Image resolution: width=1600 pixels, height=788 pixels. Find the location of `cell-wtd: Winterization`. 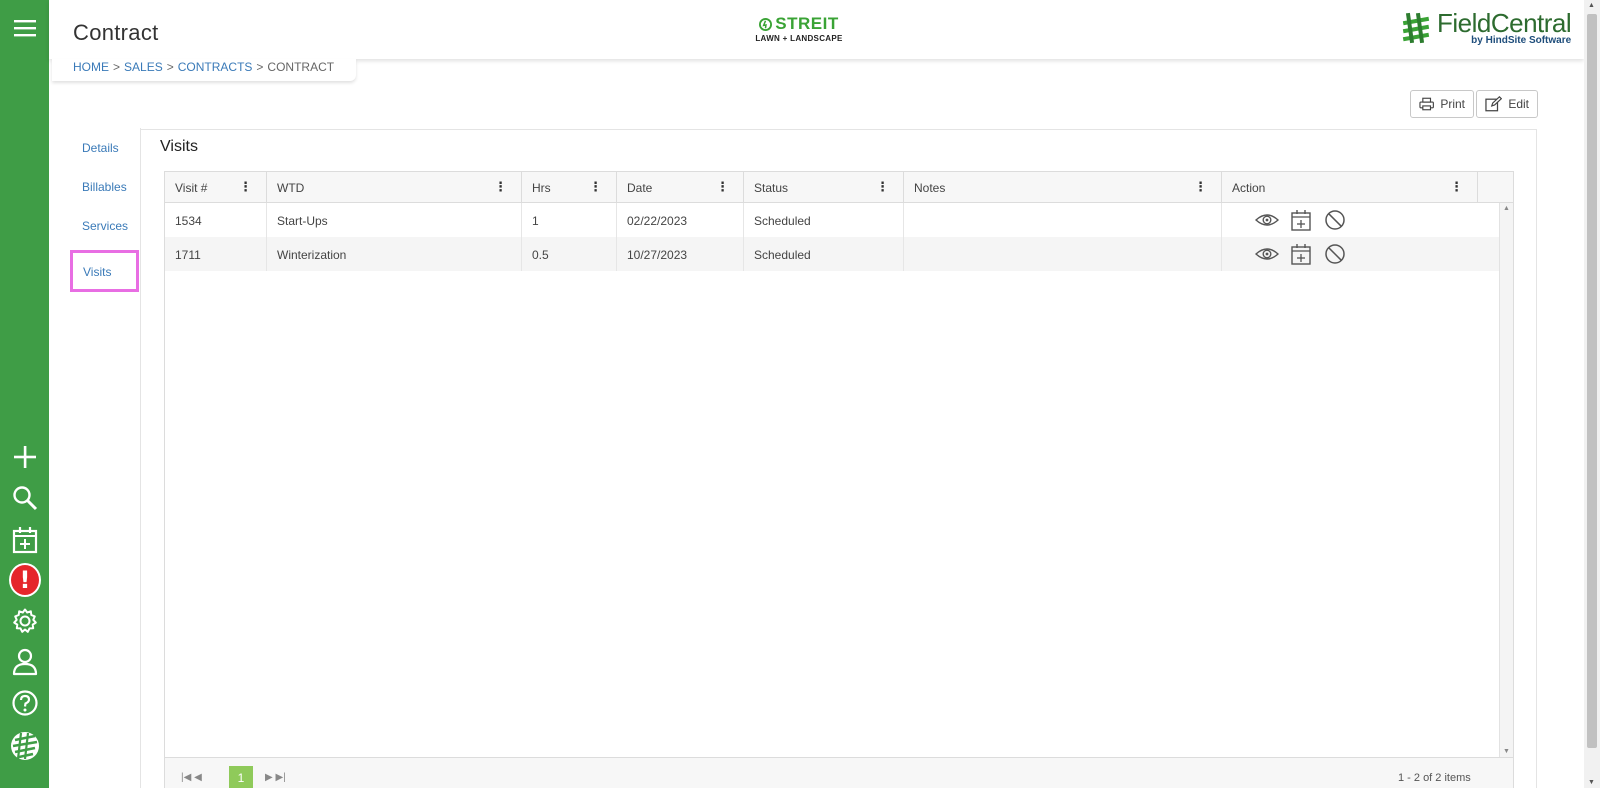

cell-wtd: Winterization is located at coordinates (394, 254).